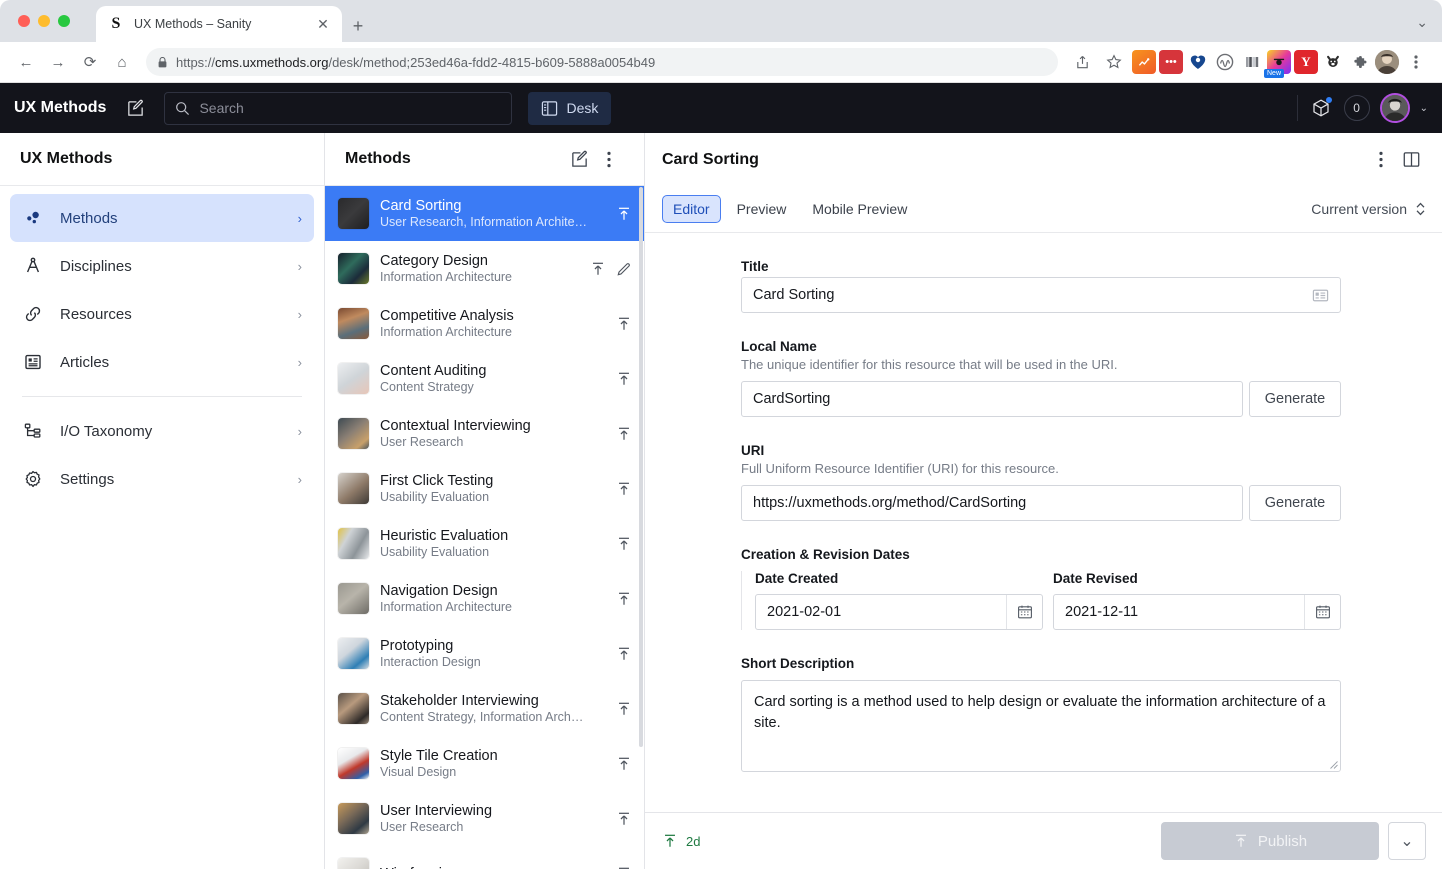 Image resolution: width=1442 pixels, height=877 pixels. What do you see at coordinates (1422, 22) in the screenshot?
I see `tab-list-chevron-icon: ⌄` at bounding box center [1422, 22].